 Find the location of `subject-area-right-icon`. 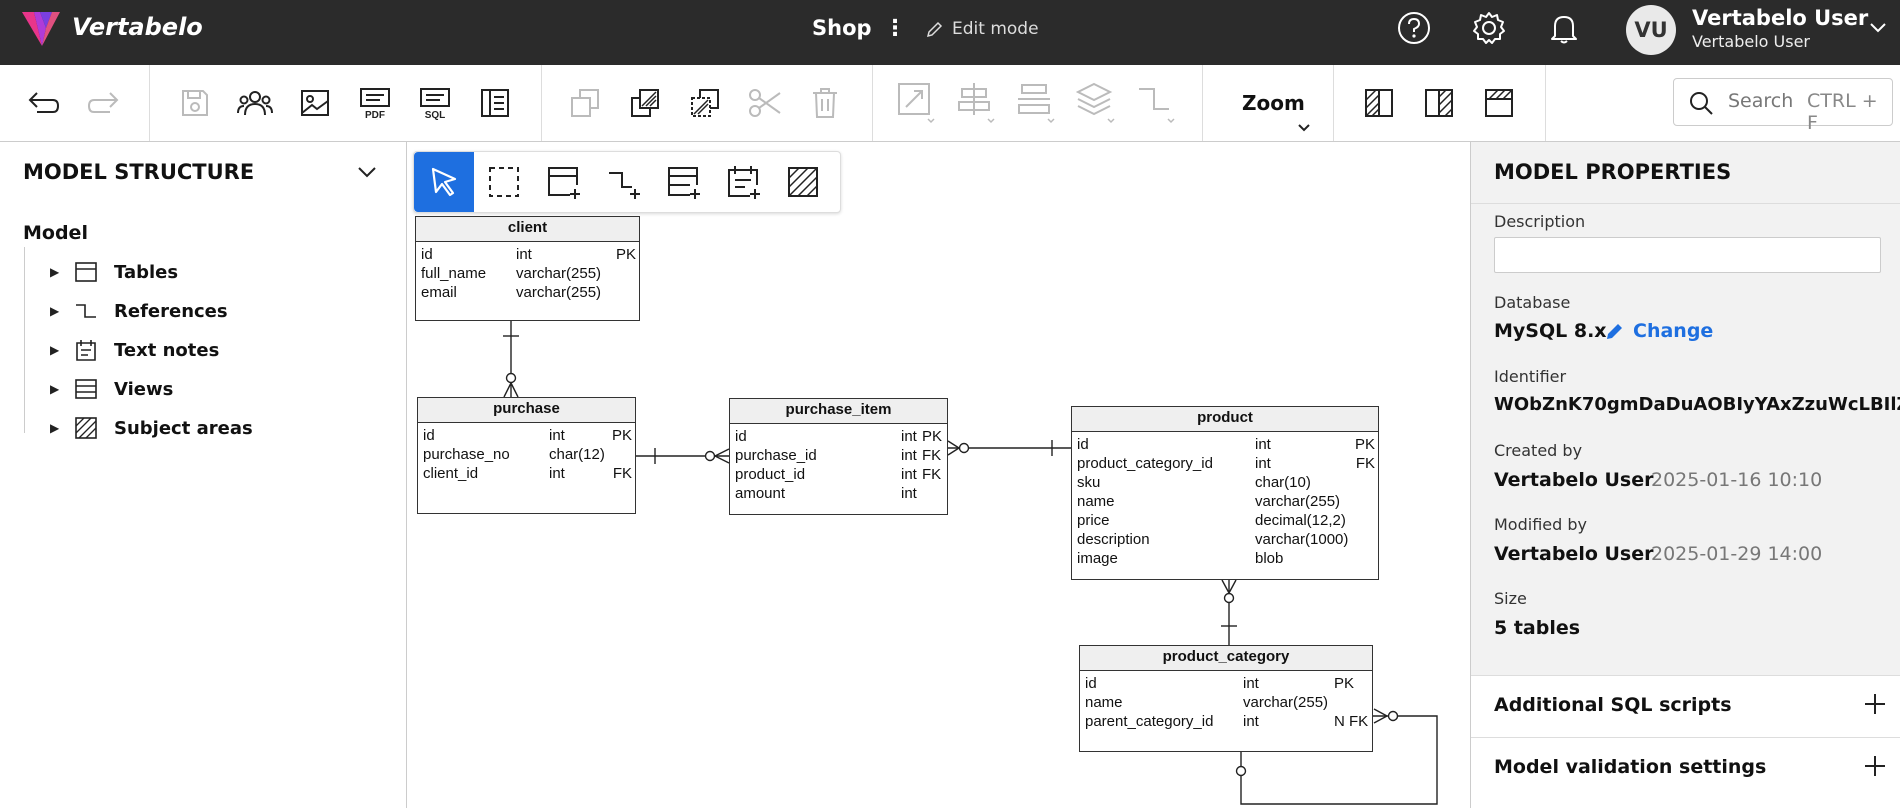

subject-area-right-icon is located at coordinates (1439, 103).